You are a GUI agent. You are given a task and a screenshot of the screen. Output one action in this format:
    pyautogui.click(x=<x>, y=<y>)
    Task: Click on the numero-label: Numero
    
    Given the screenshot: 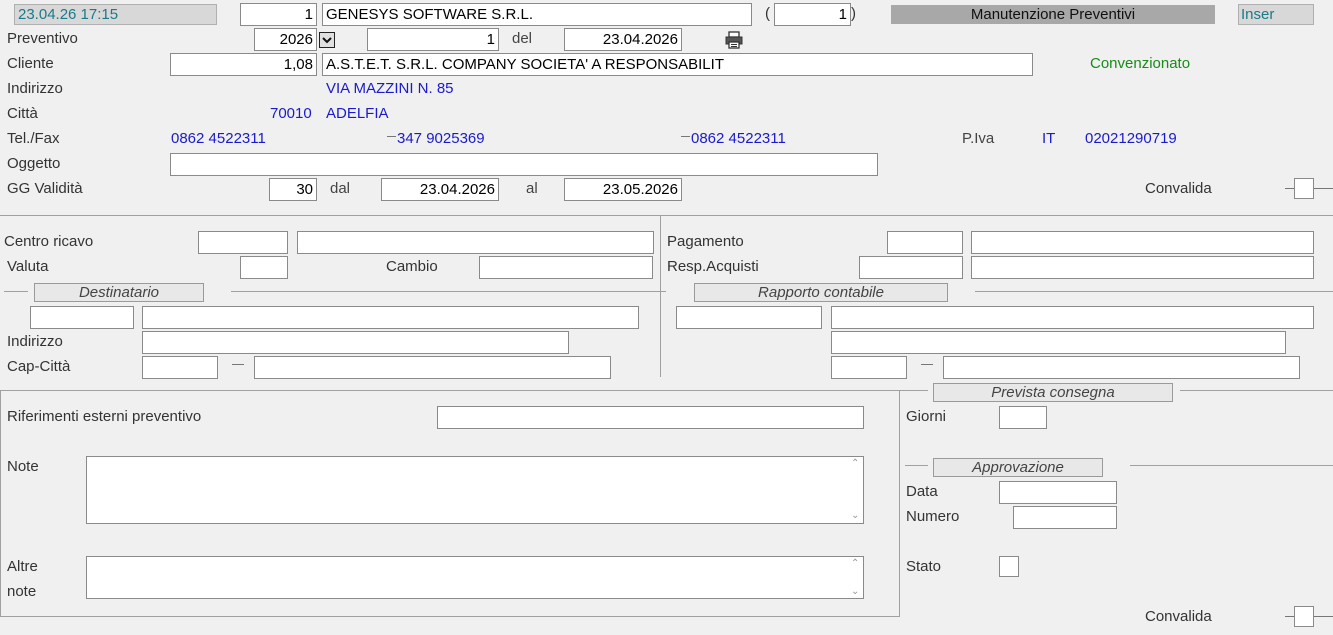 What is the action you would take?
    pyautogui.click(x=933, y=516)
    